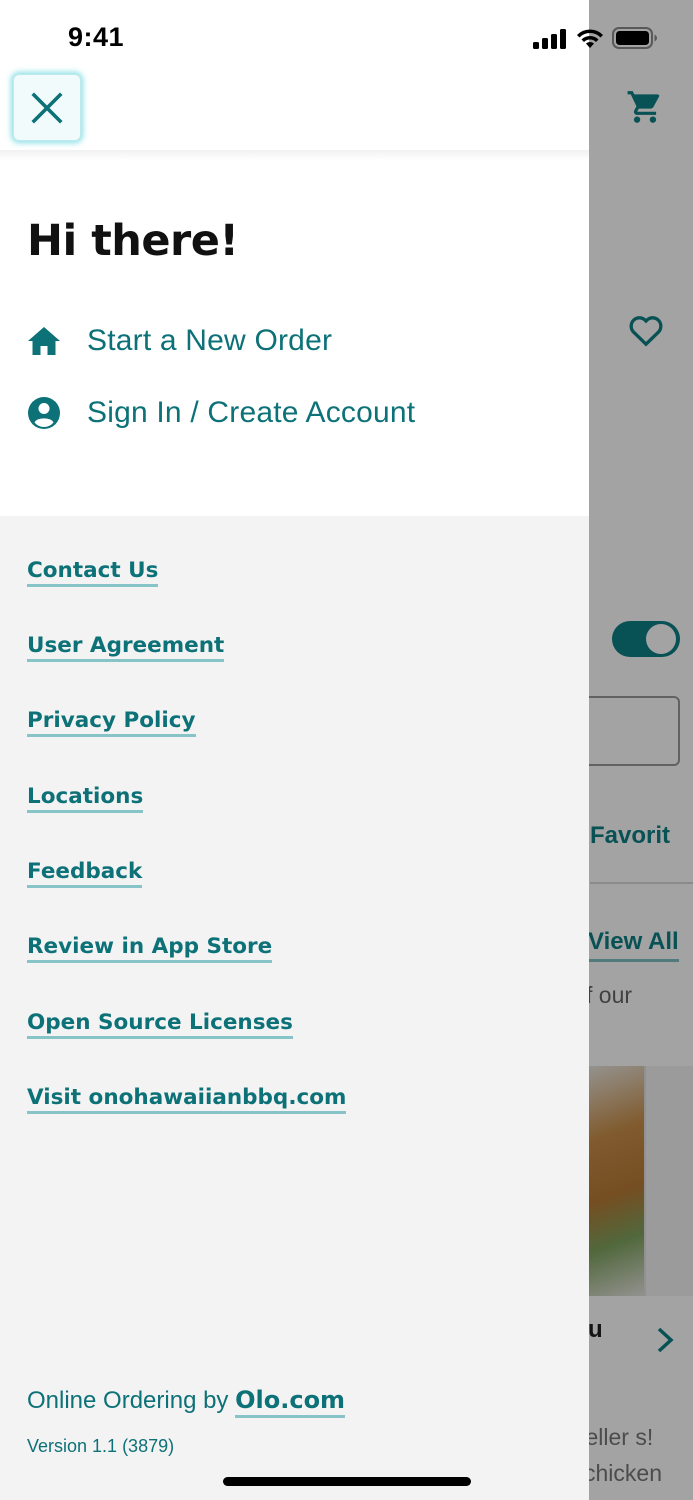 The image size is (693, 1500). I want to click on home-icon, so click(44, 341).